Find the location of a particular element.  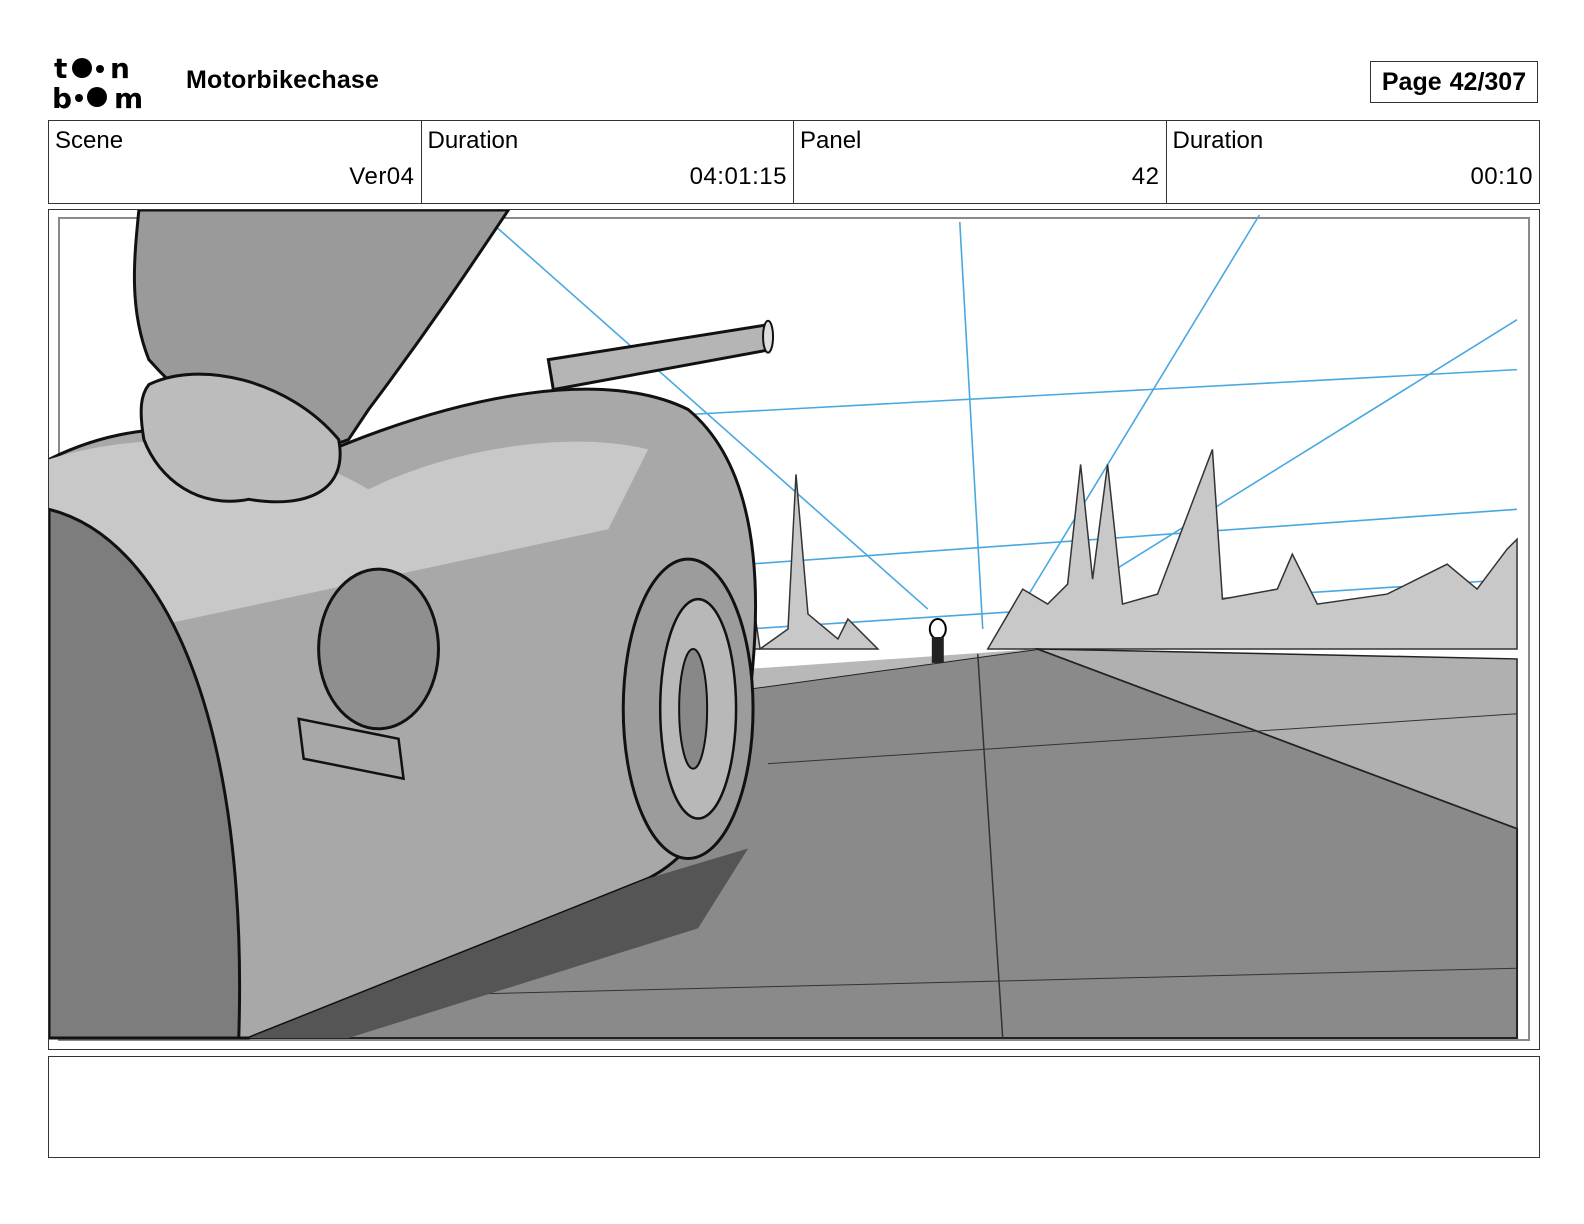

page-indicator: Page 42/307 is located at coordinates (1454, 82).